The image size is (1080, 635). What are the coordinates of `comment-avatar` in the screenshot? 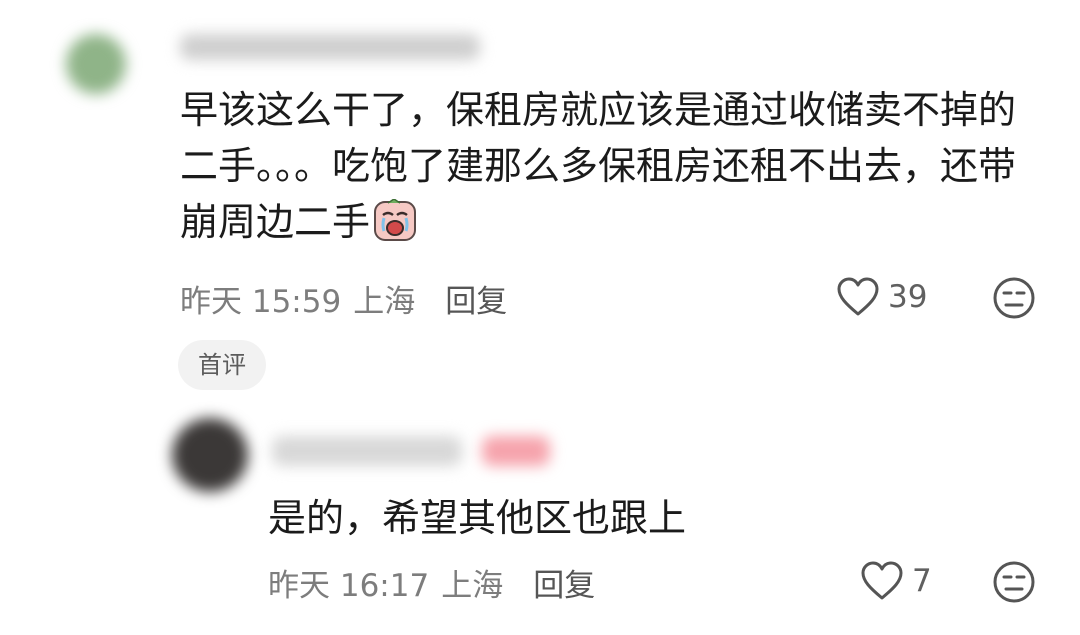 It's located at (96, 64).